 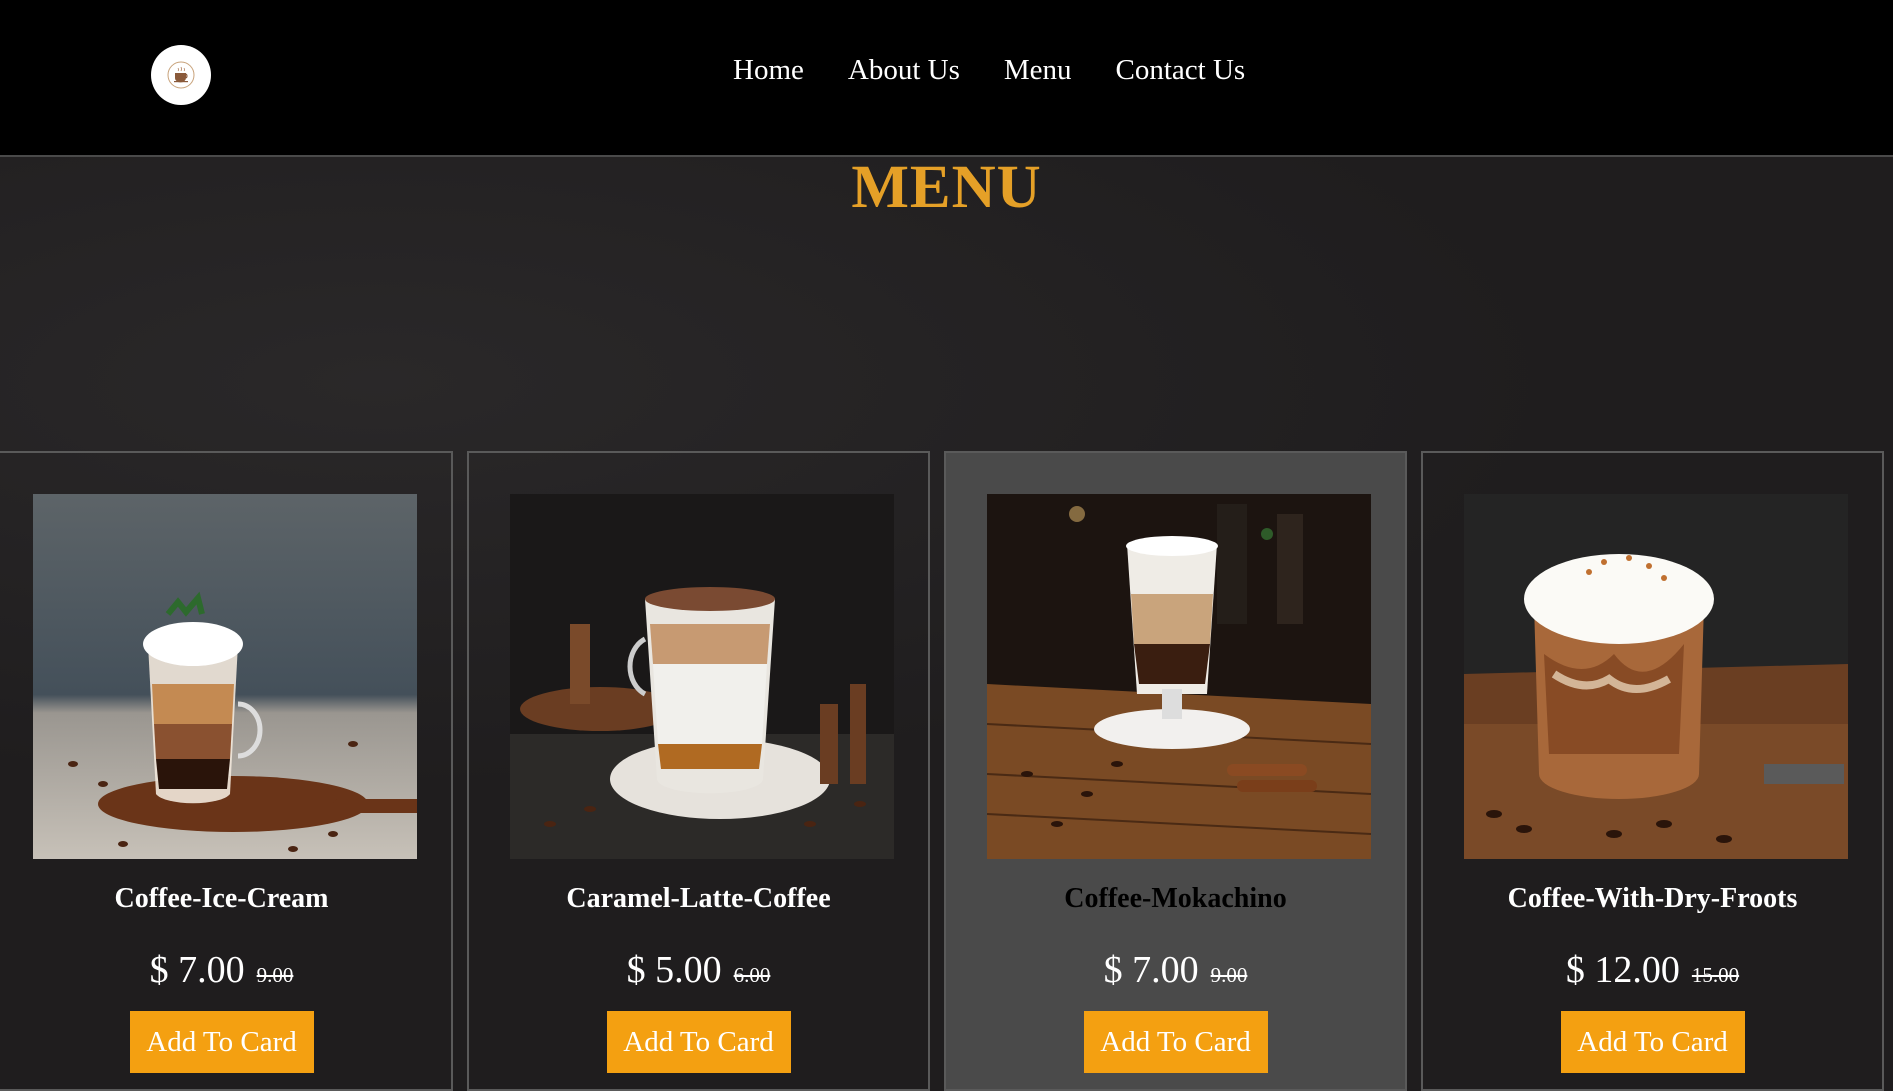 I want to click on product-name: Coffee-Mokachino, so click(x=1175, y=898).